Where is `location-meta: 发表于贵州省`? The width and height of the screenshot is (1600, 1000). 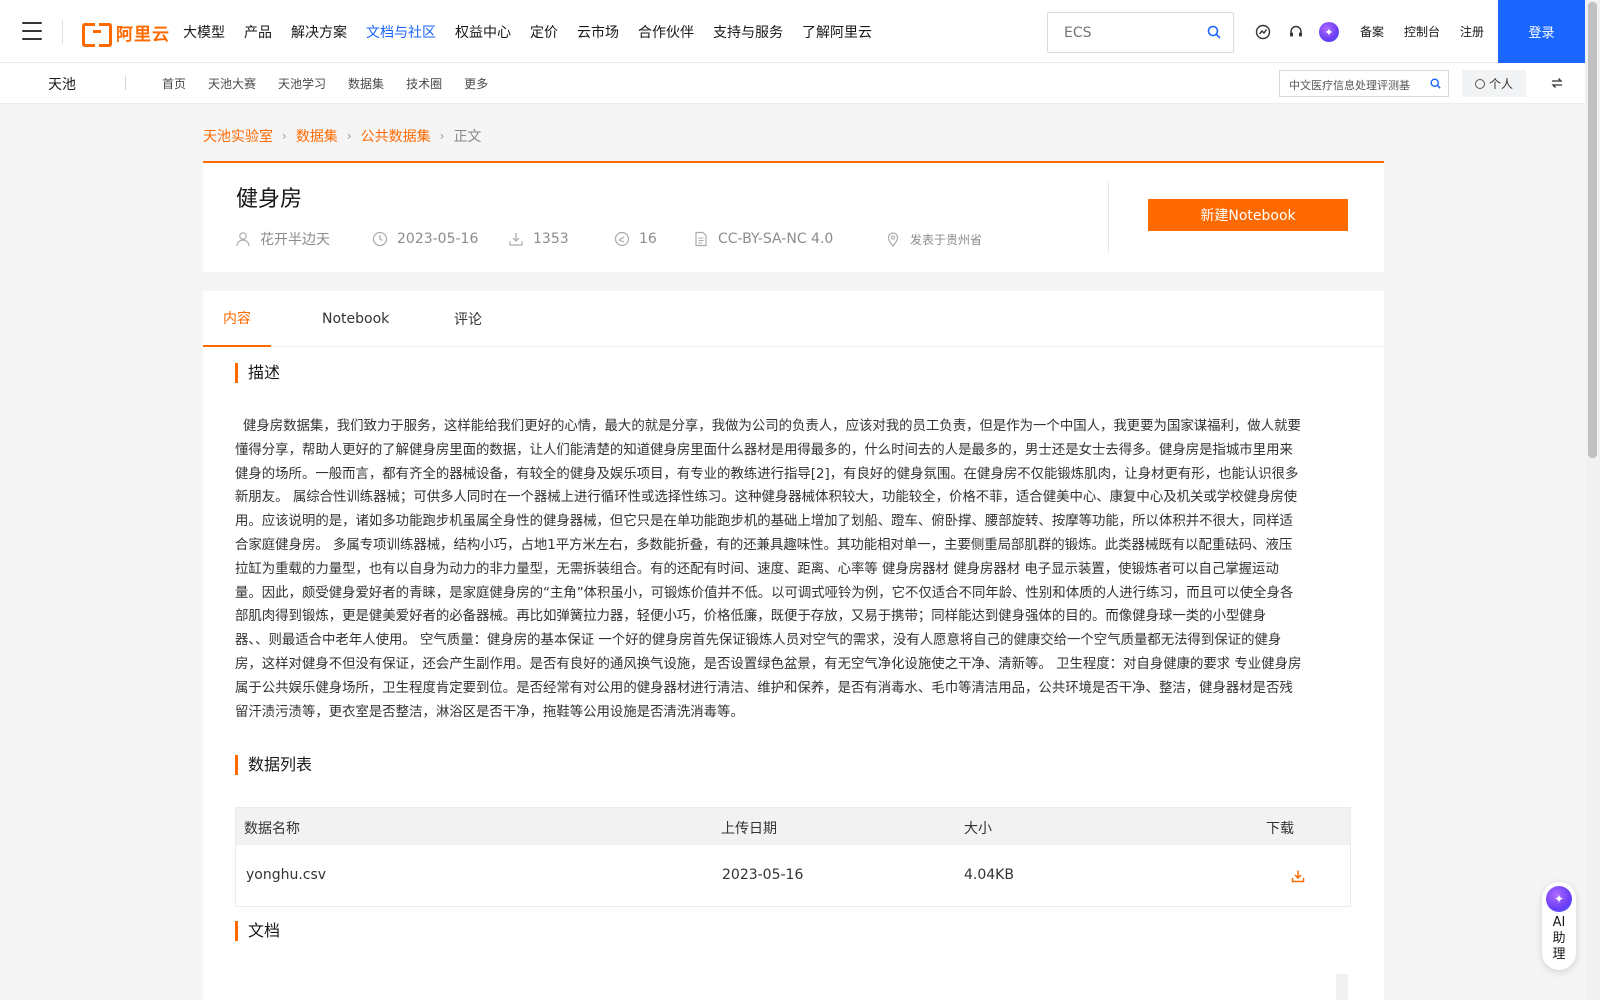
location-meta: 发表于贵州省 is located at coordinates (933, 239).